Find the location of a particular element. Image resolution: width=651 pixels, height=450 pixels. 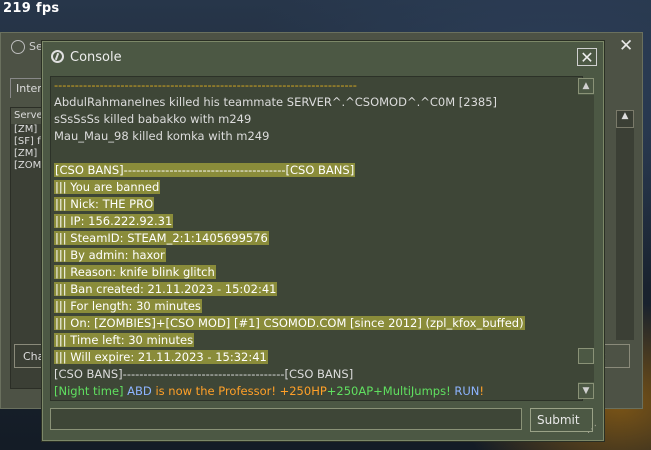

console-line: sSsSsSs killed babakko with m249 is located at coordinates (153, 119).